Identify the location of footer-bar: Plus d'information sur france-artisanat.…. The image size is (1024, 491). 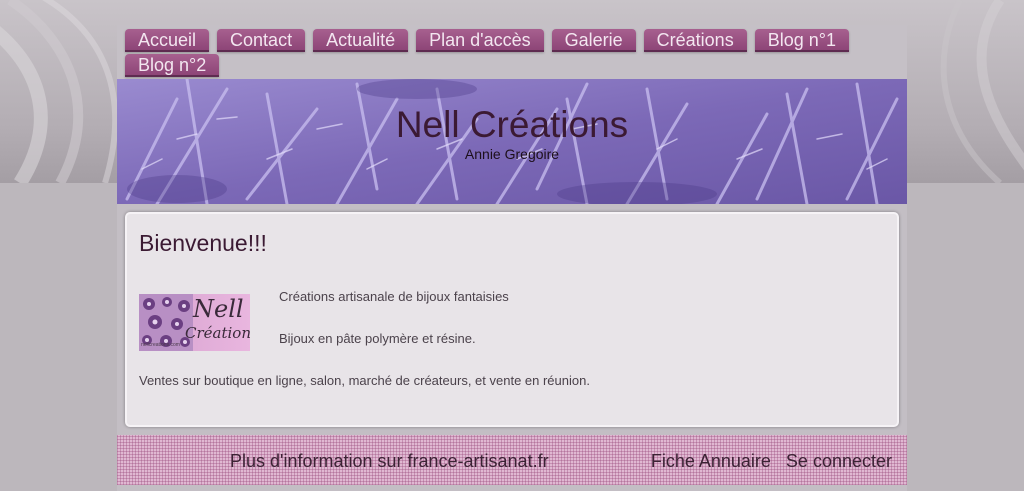
(512, 460).